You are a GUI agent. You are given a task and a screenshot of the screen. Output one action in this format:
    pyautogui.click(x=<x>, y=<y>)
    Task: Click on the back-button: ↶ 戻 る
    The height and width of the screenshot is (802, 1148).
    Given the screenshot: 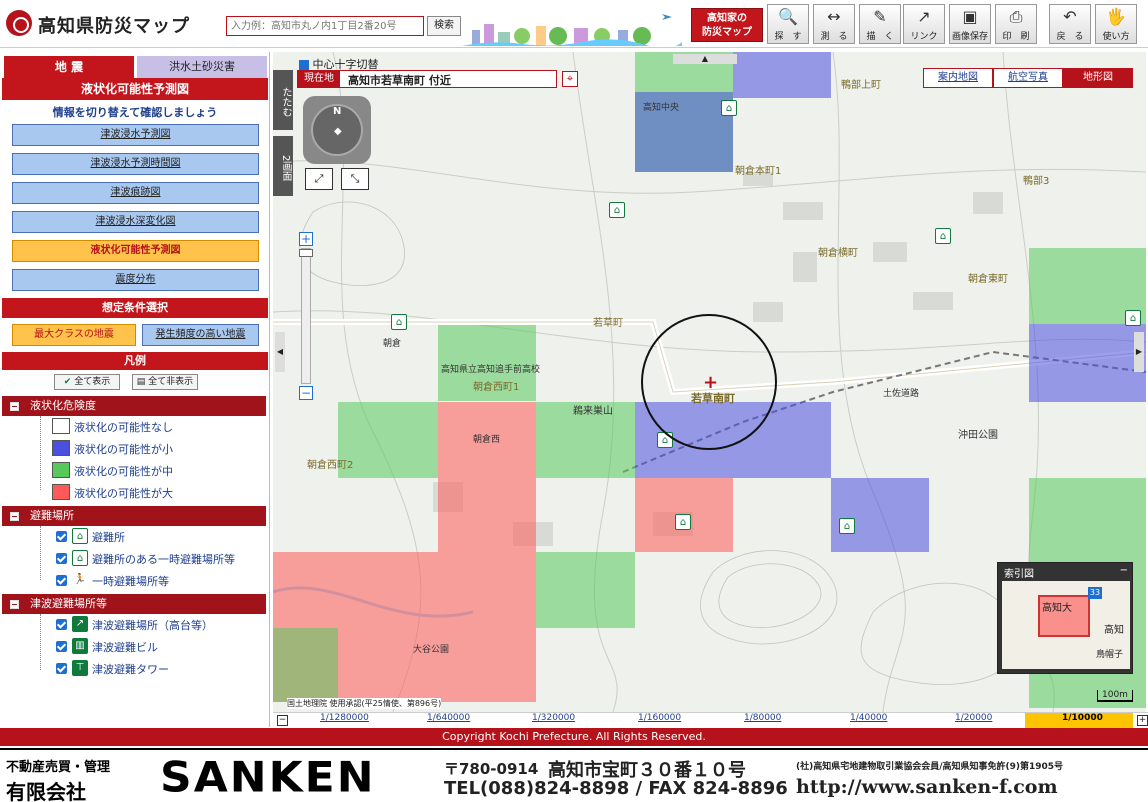 What is the action you would take?
    pyautogui.click(x=1070, y=24)
    